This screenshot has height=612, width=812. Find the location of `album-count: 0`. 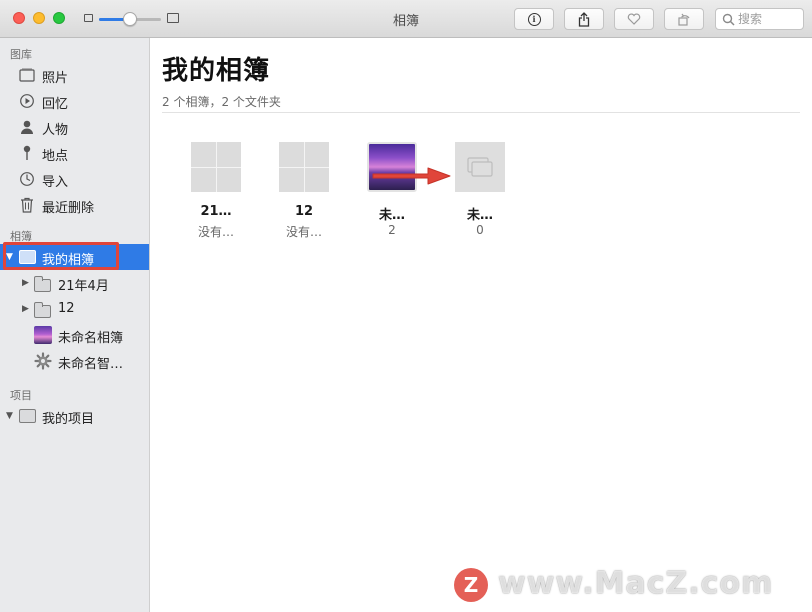

album-count: 0 is located at coordinates (480, 230).